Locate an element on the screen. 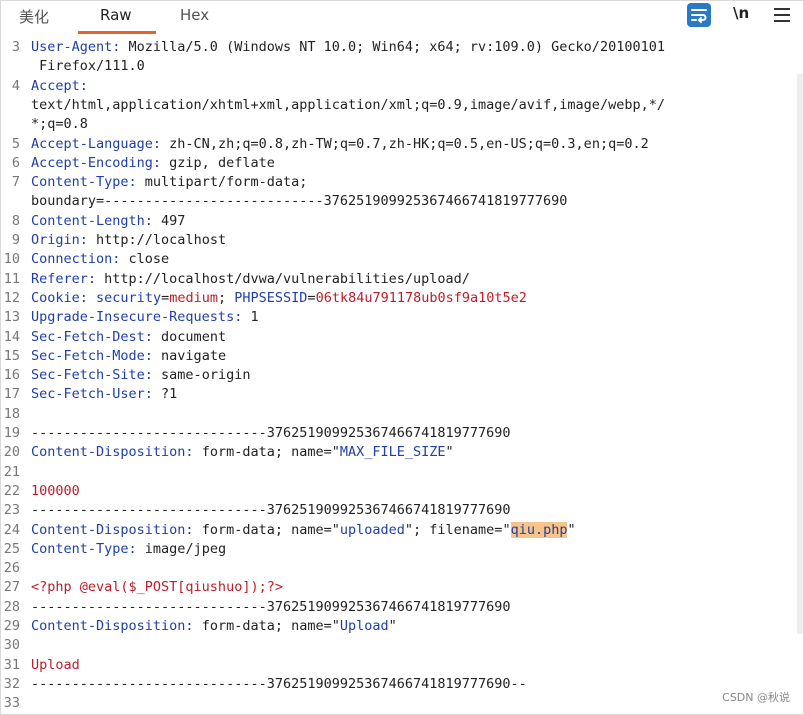 The width and height of the screenshot is (804, 715). token: *;q=0.8 is located at coordinates (59, 124).